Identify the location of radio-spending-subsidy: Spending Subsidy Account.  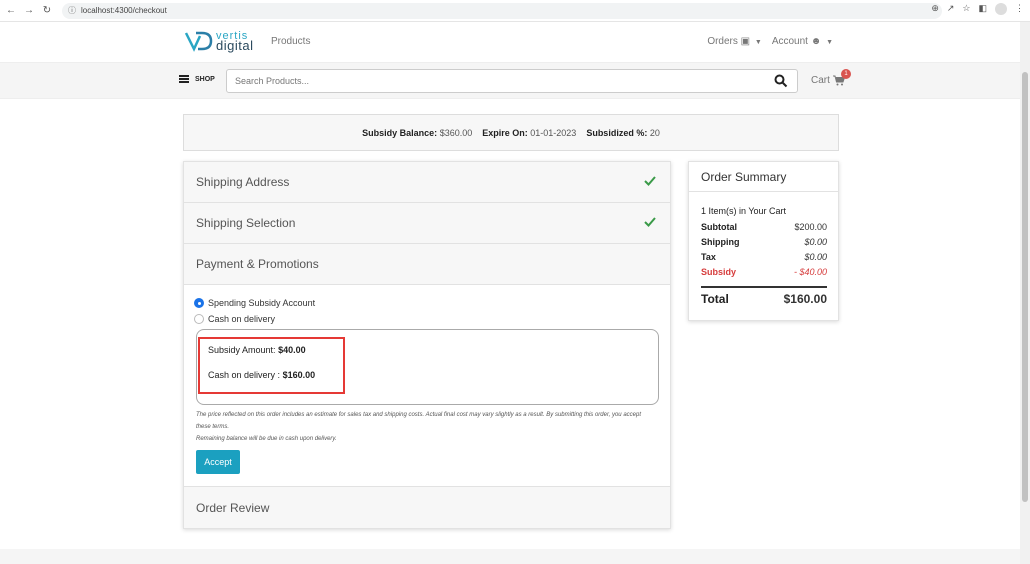
(254, 303).